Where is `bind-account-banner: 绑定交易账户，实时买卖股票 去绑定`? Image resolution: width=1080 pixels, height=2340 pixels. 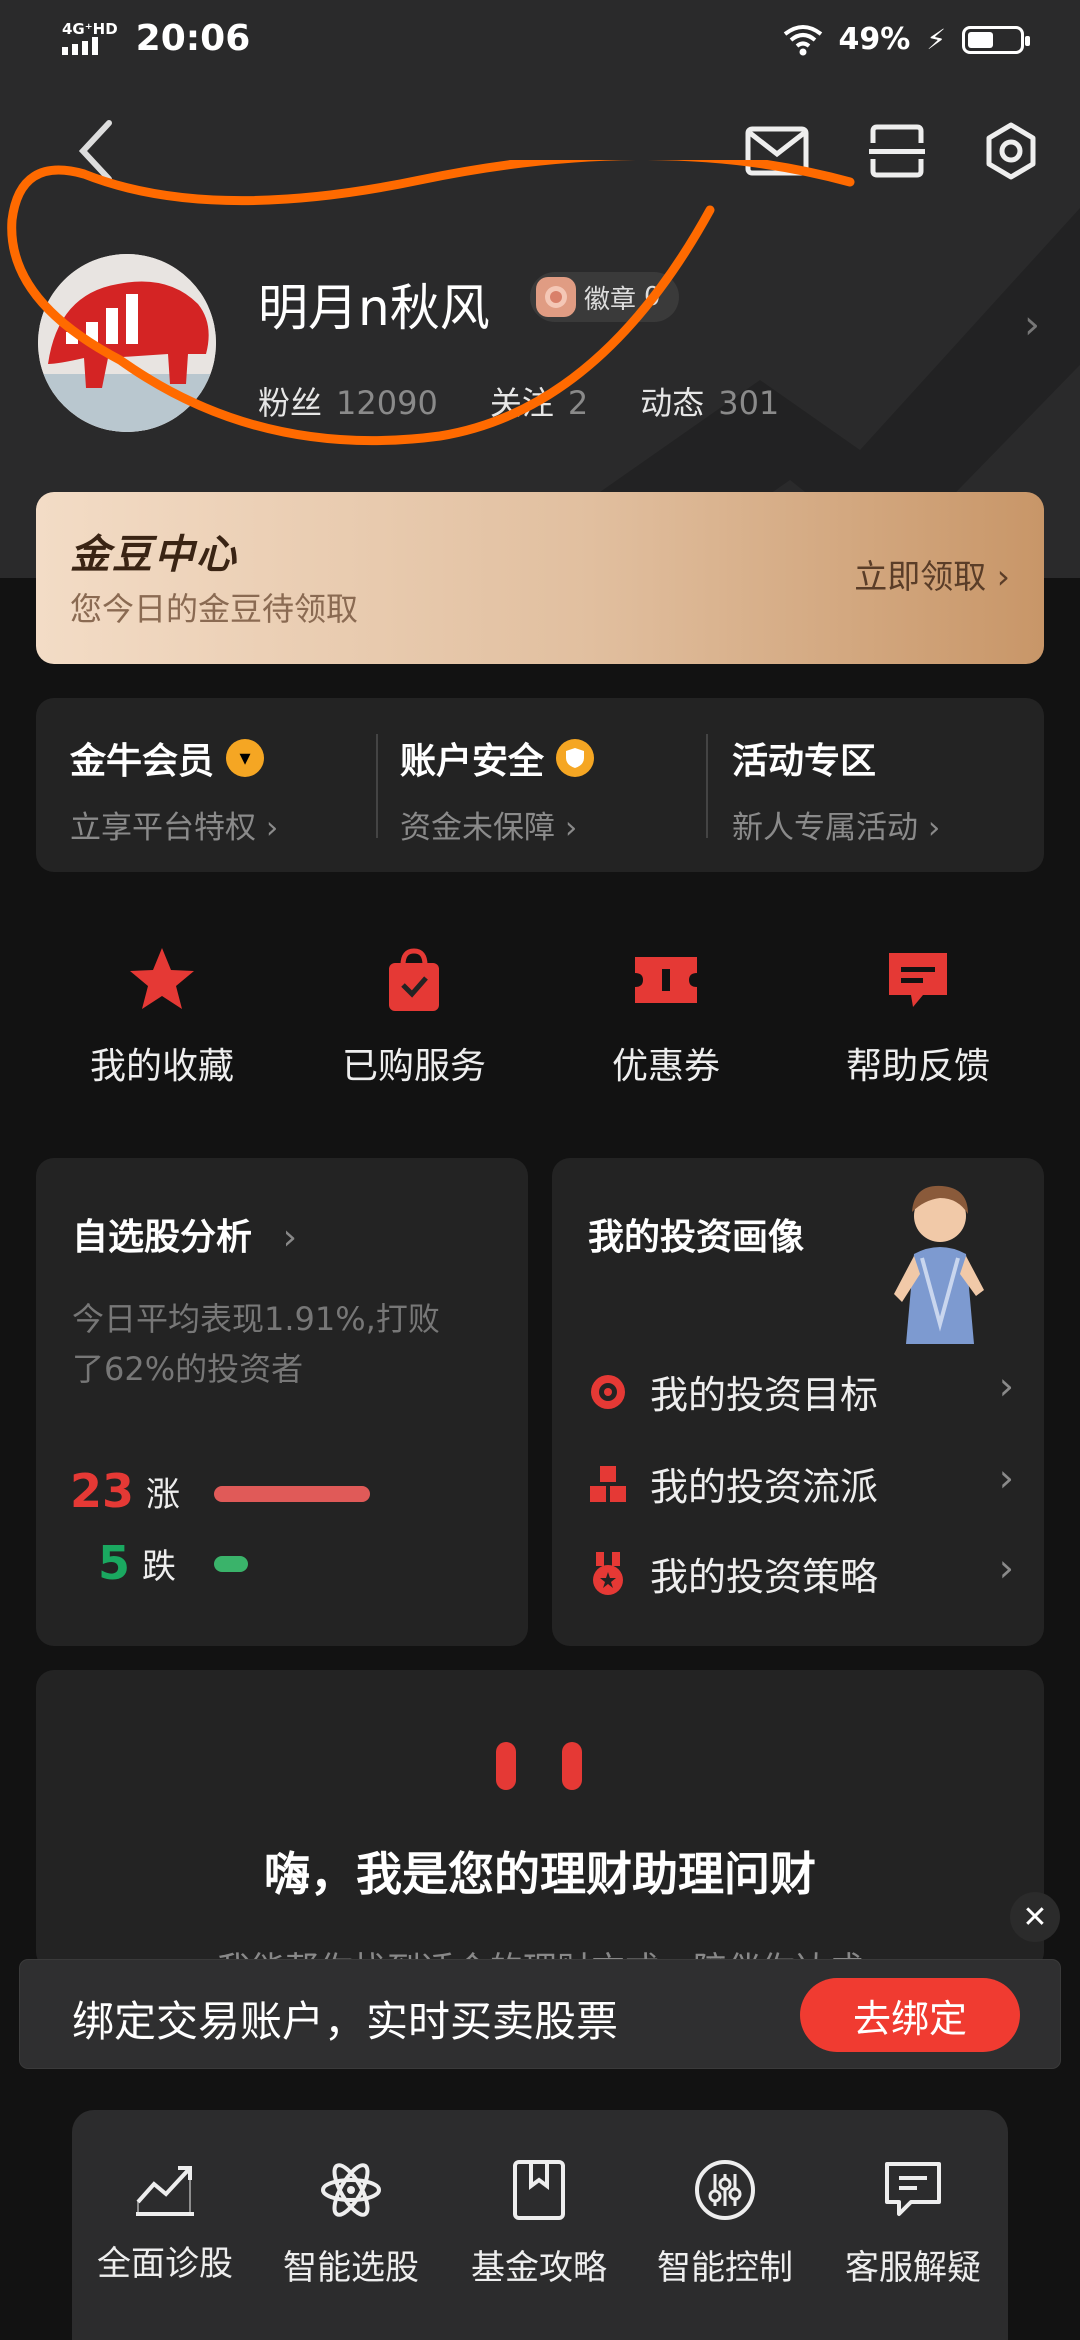 bind-account-banner: 绑定交易账户，实时买卖股票 去绑定 is located at coordinates (540, 2014).